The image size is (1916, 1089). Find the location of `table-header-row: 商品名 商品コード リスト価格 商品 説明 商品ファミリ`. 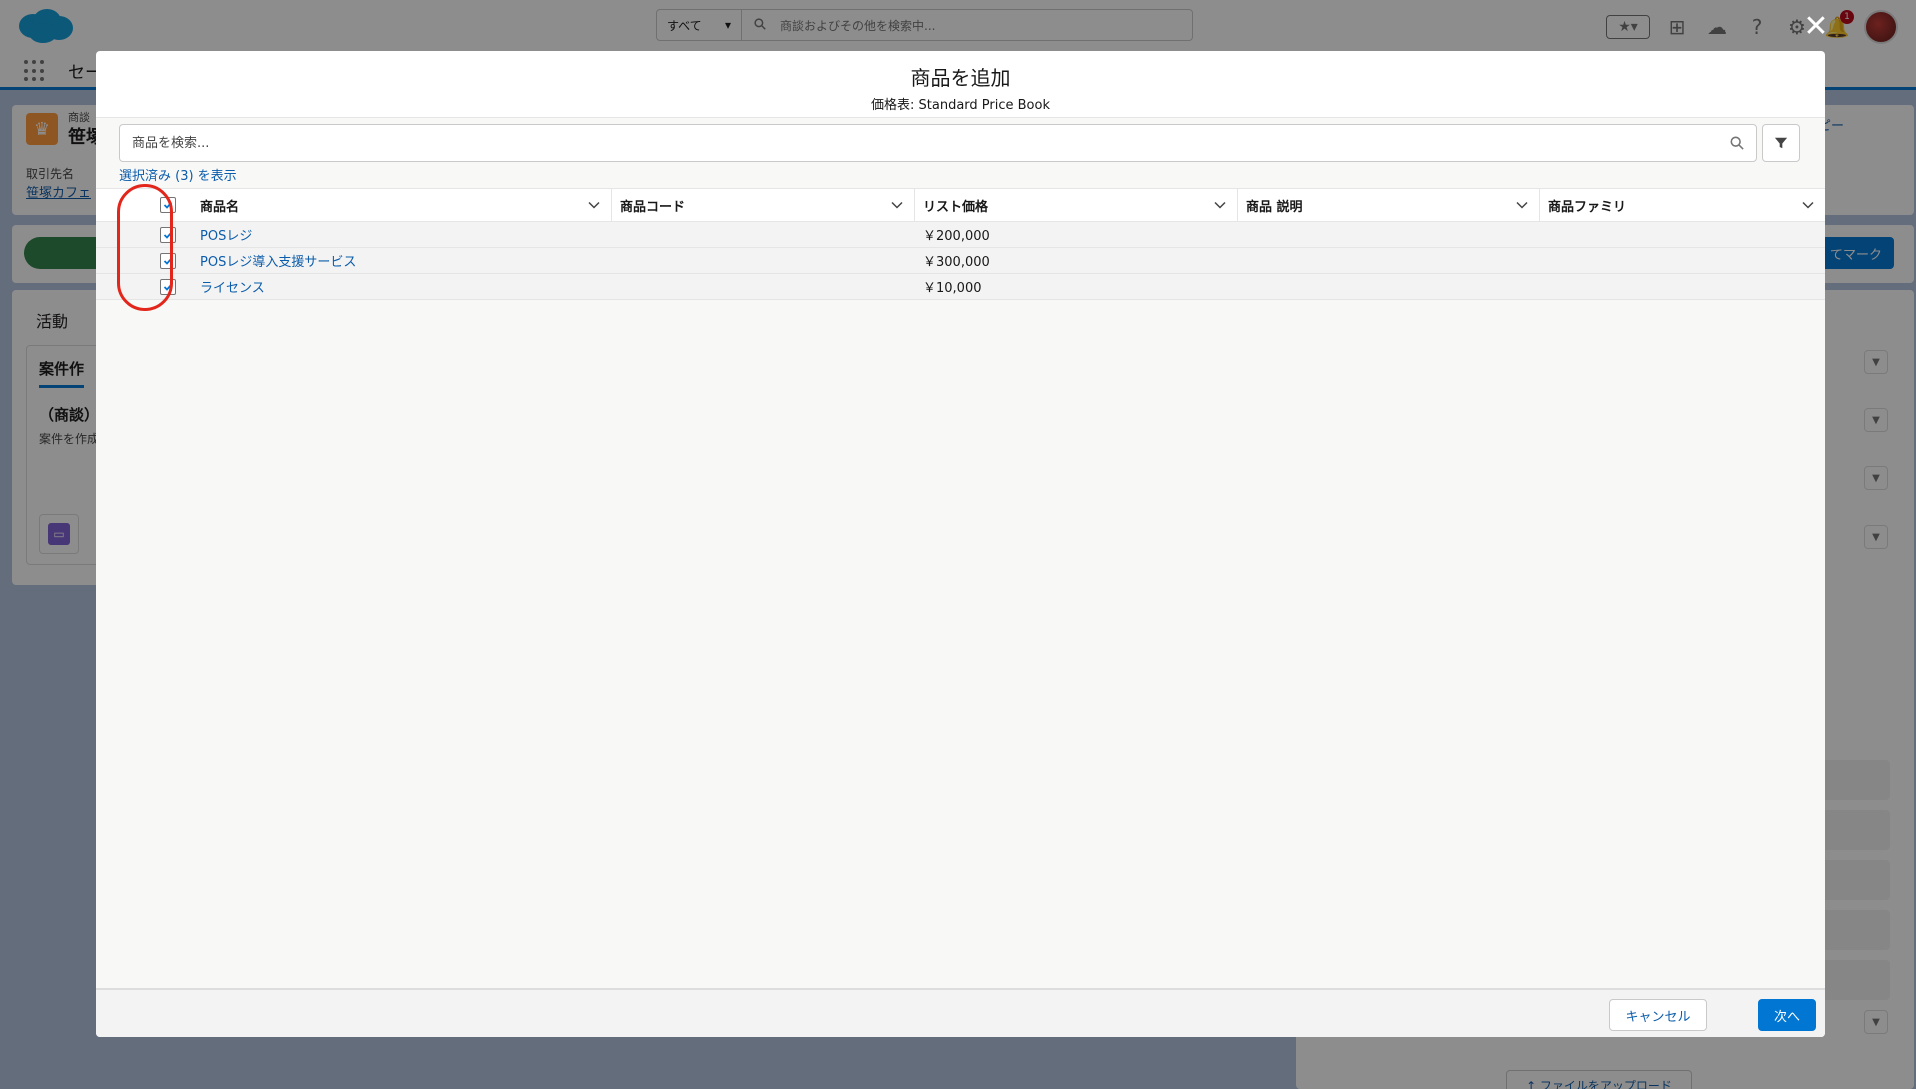

table-header-row: 商品名 商品コード リスト価格 商品 説明 商品ファミリ is located at coordinates (960, 205).